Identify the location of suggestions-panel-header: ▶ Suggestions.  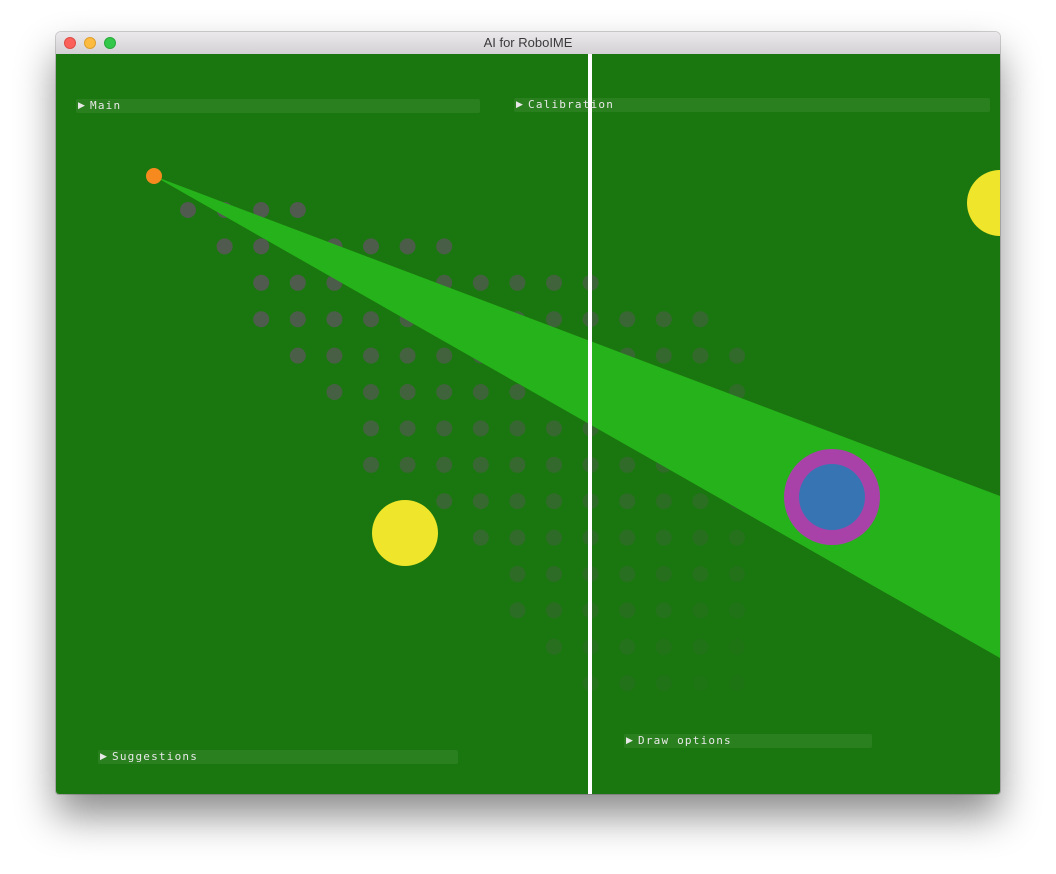
(278, 757).